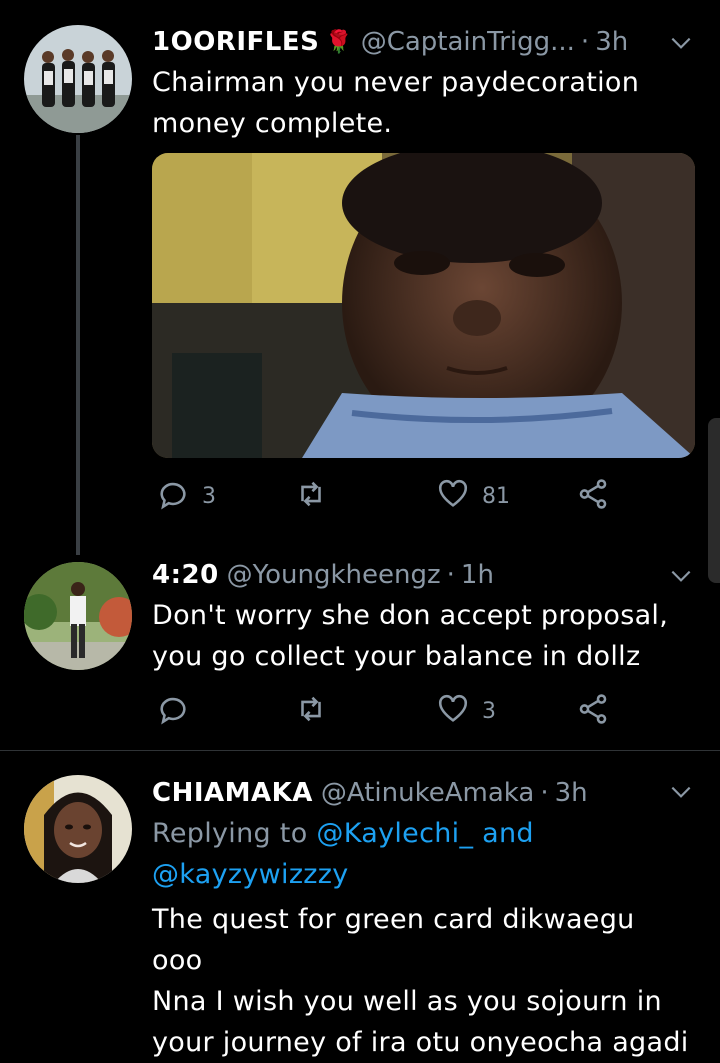 Image resolution: width=720 pixels, height=1063 pixels. Describe the element at coordinates (334, 575) in the screenshot. I see `user-handle: @Youngkheengz` at that location.